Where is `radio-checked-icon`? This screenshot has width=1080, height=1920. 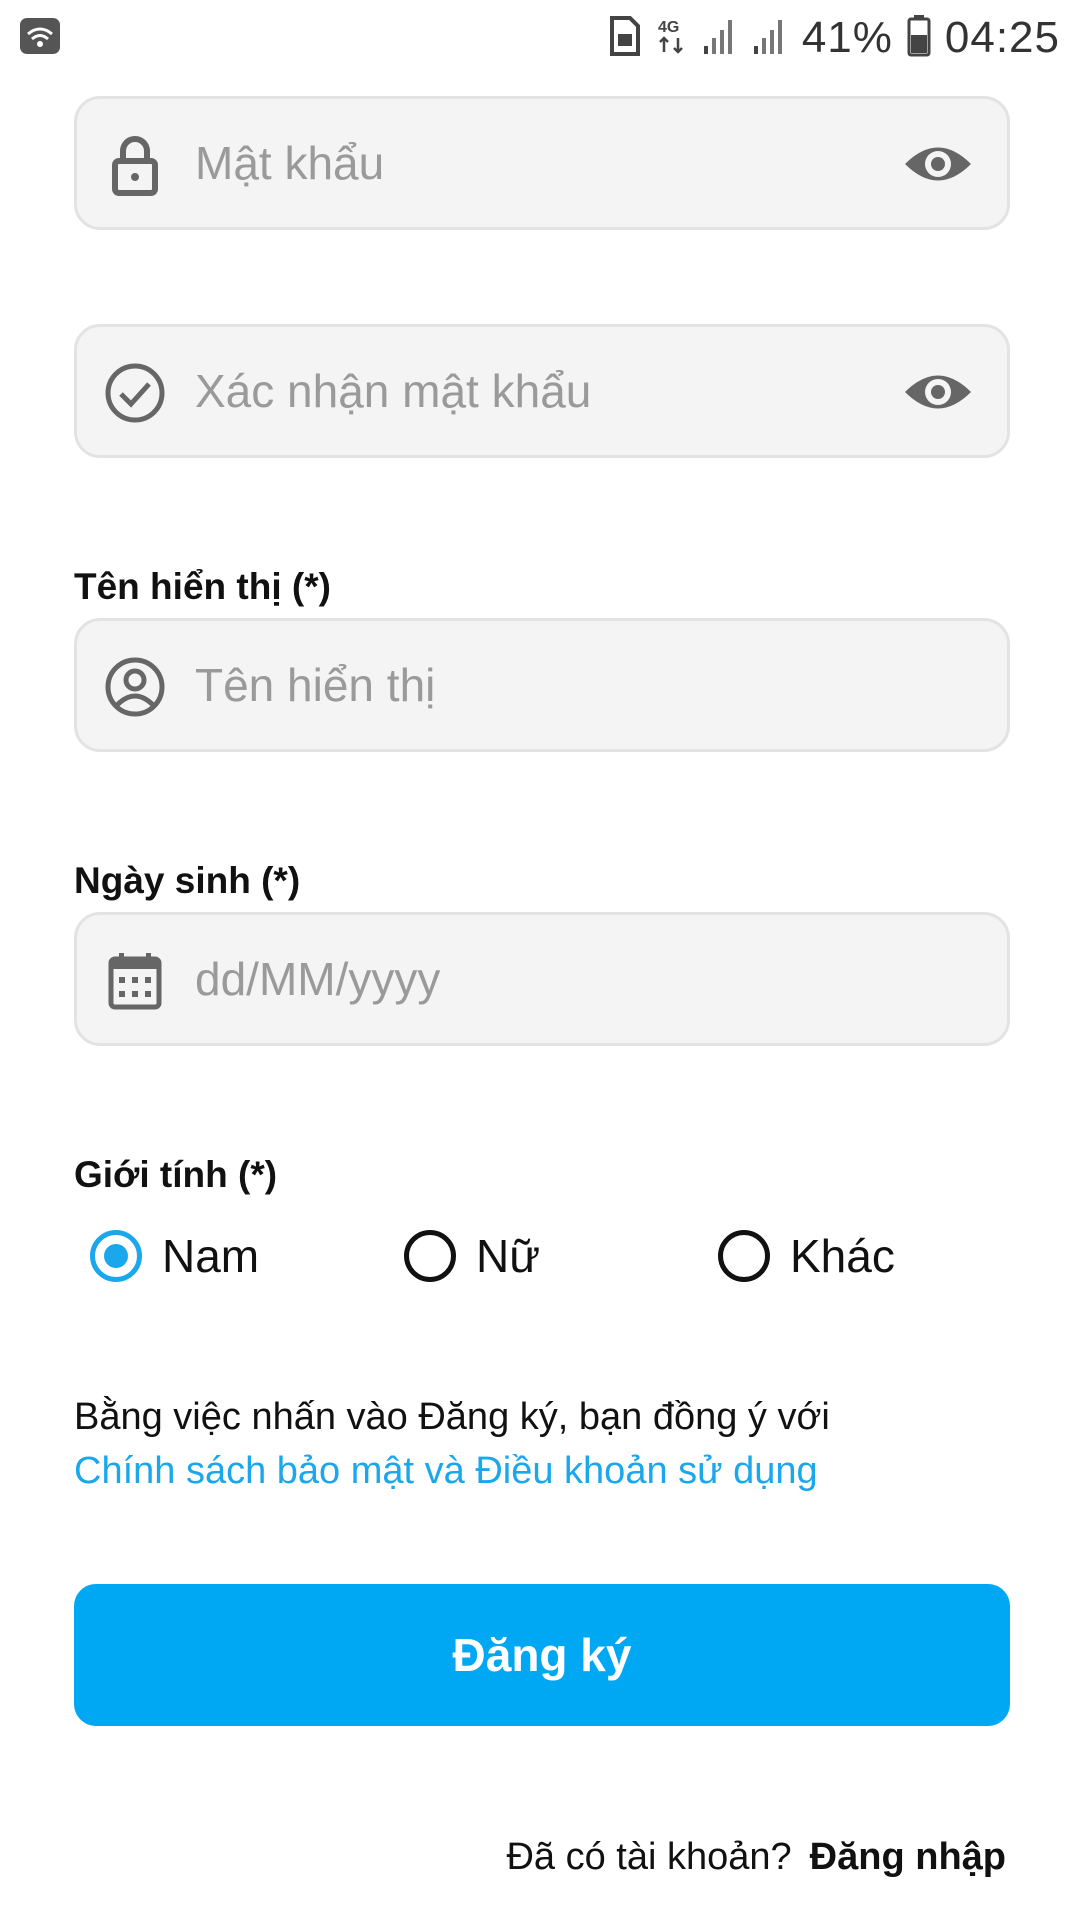 radio-checked-icon is located at coordinates (116, 1256).